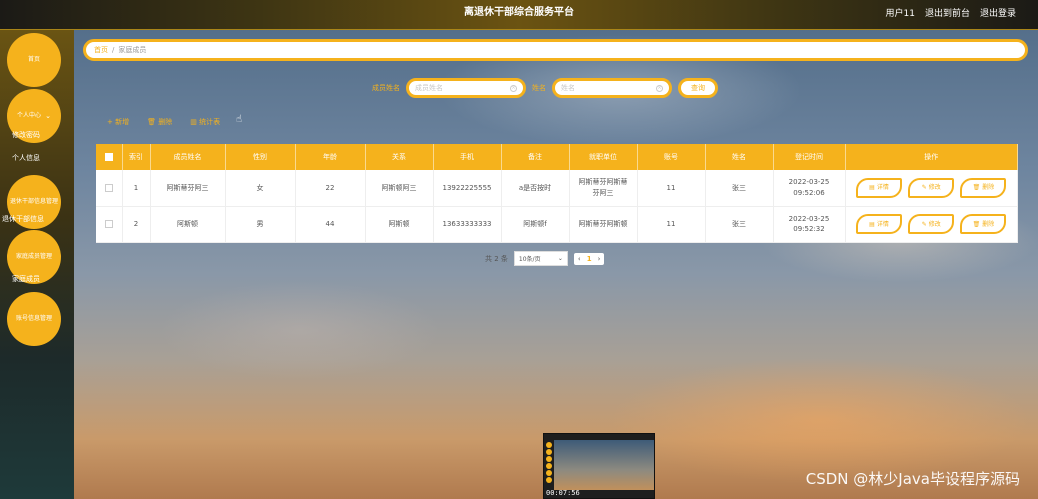  Describe the element at coordinates (239, 119) in the screenshot. I see `mouse-cursor-icon: ☝` at that location.